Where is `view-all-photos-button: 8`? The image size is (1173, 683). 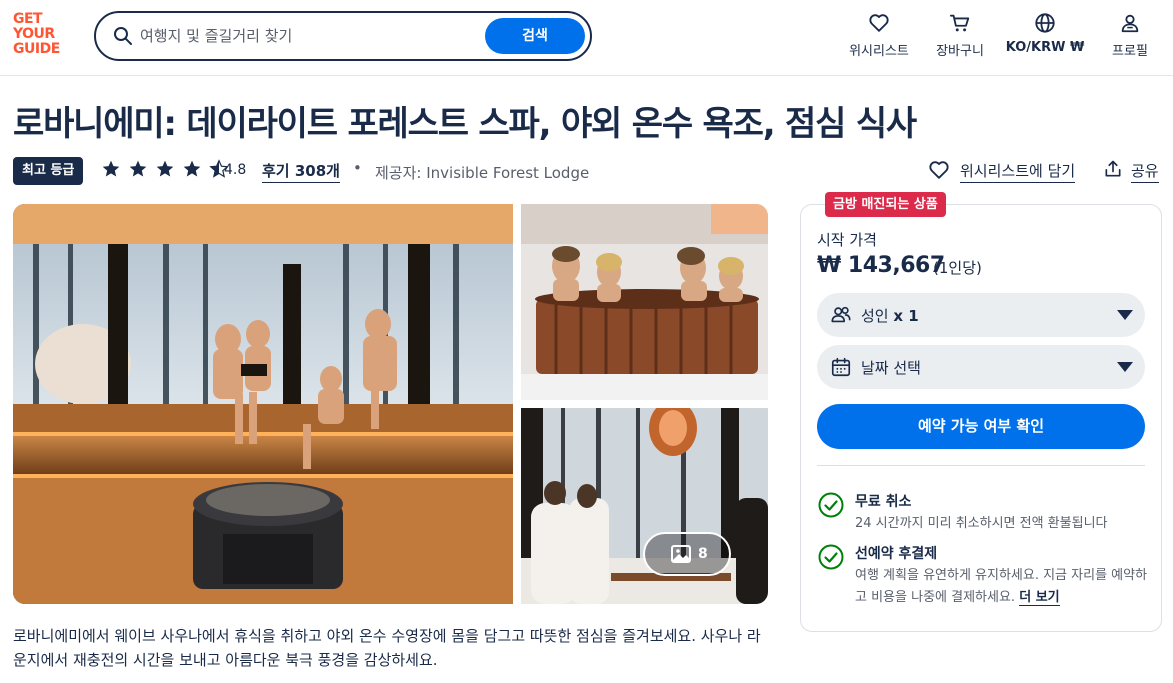
view-all-photos-button: 8 is located at coordinates (687, 554).